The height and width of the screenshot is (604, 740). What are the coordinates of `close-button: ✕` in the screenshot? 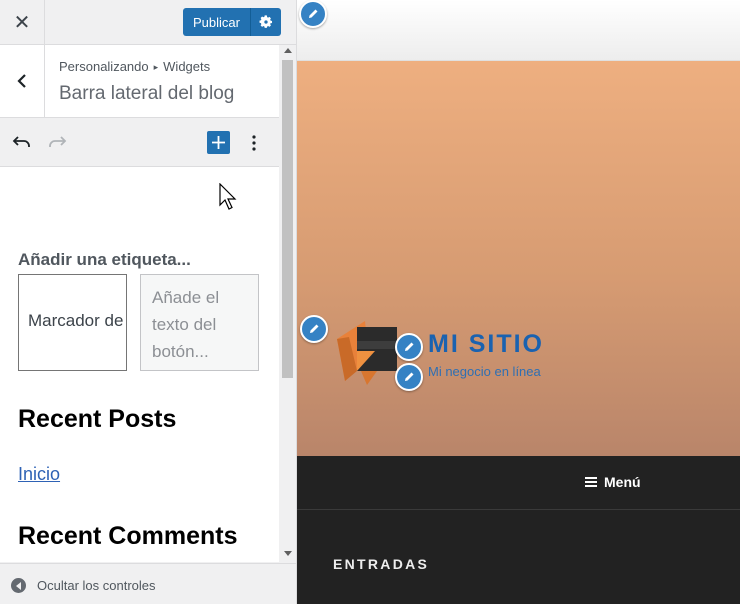 It's located at (22, 22).